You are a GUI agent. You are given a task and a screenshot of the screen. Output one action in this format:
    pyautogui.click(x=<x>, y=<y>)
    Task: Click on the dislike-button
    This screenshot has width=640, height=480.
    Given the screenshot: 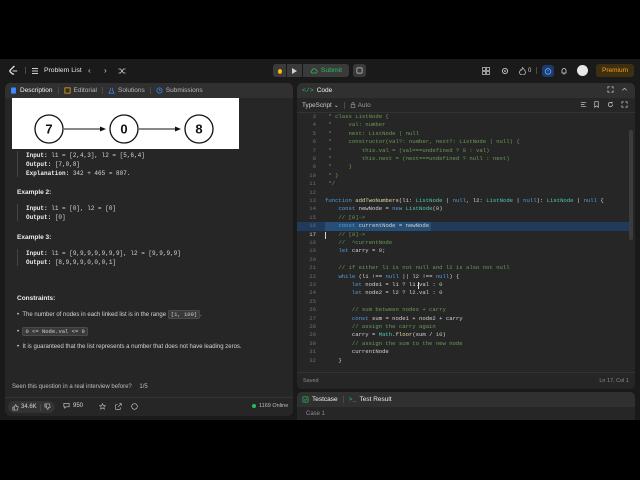 What is the action you would take?
    pyautogui.click(x=47, y=407)
    